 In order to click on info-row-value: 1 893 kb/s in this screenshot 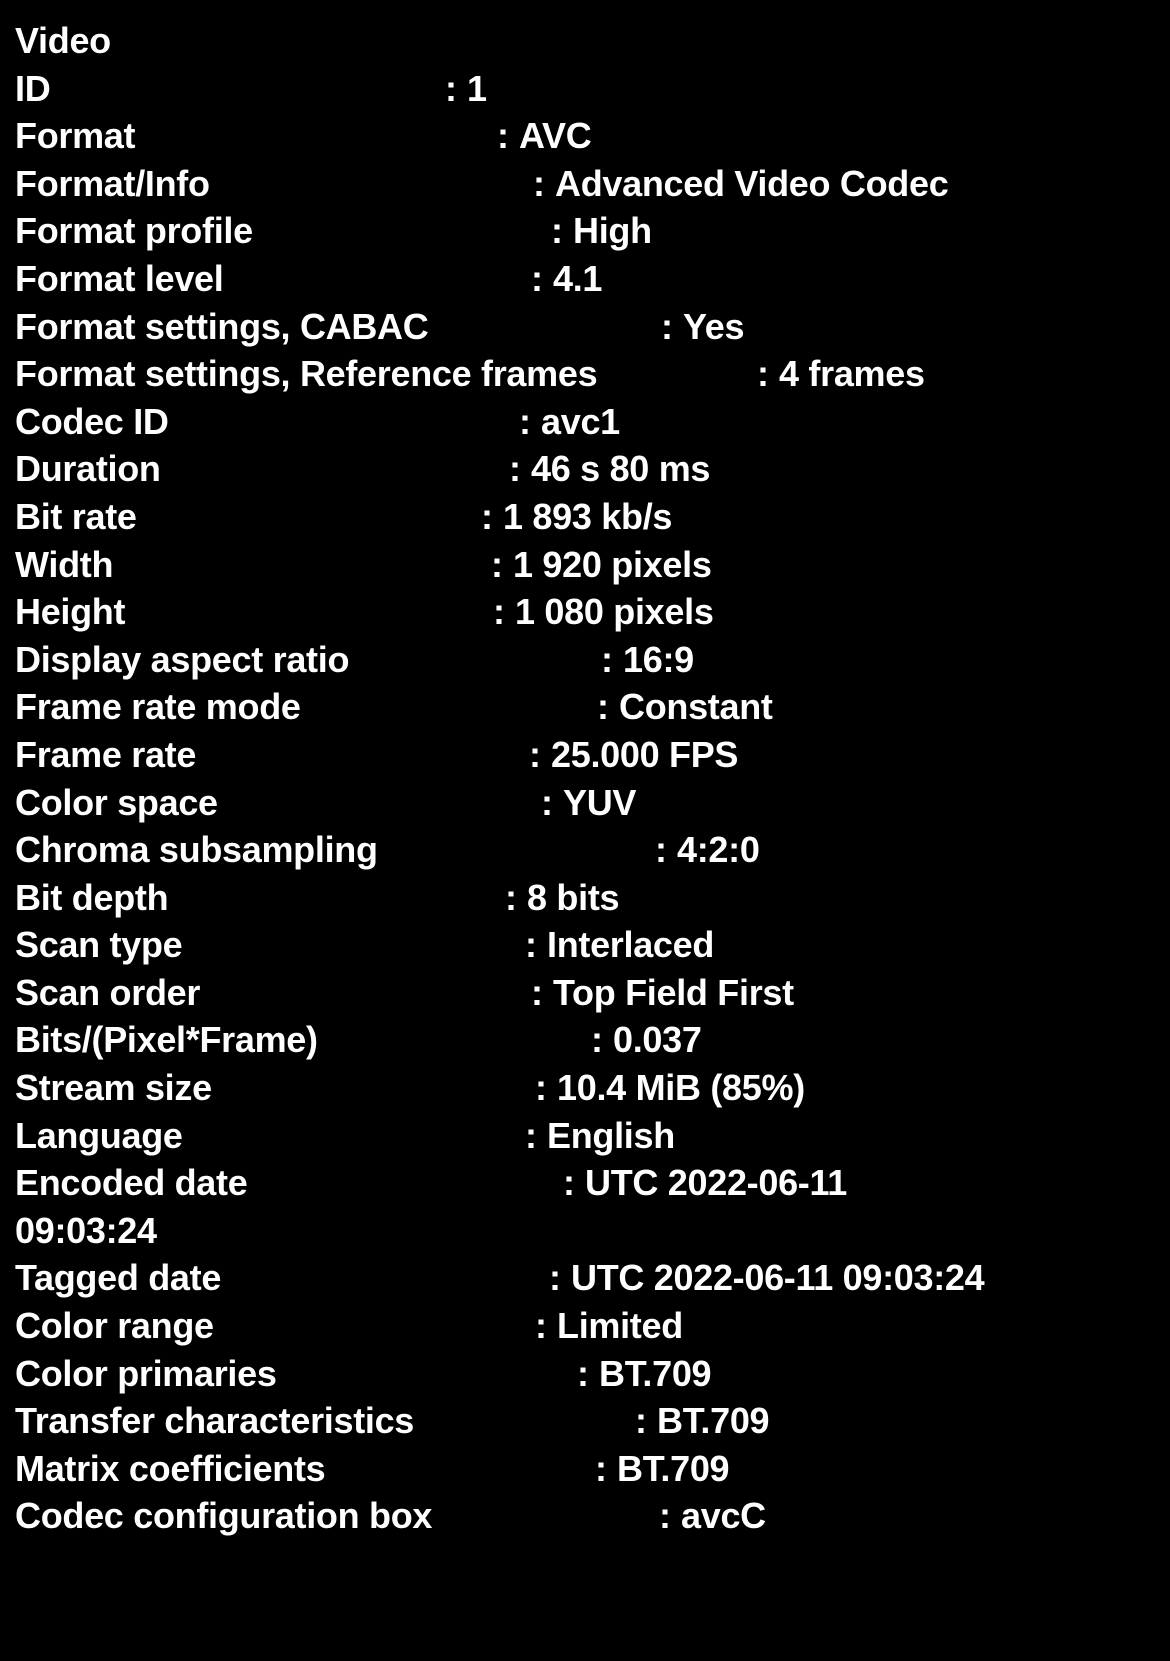, I will do `click(588, 516)`.